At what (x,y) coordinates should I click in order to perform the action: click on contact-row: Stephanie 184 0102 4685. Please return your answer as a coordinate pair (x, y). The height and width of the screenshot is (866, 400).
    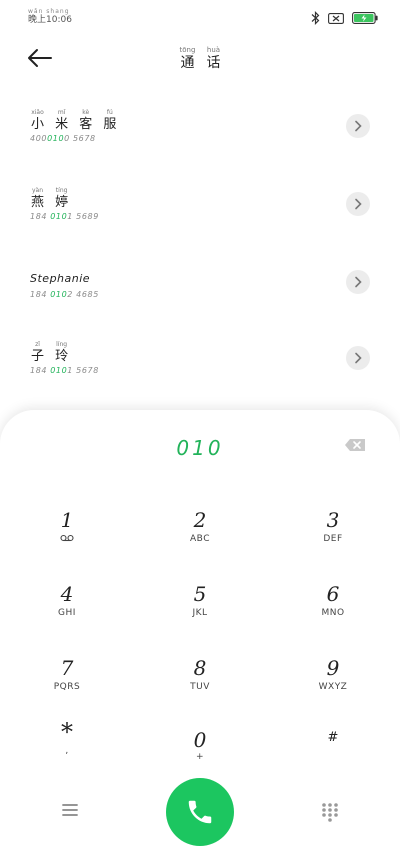
    Looking at the image, I should click on (200, 299).